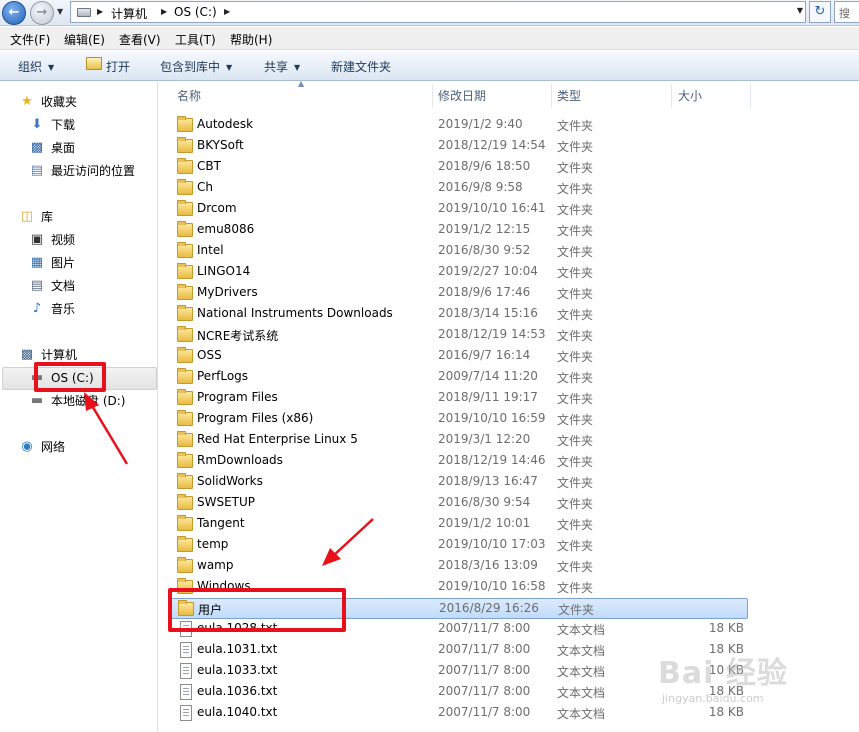  I want to click on nav-documents: ▤ 文档, so click(89, 286).